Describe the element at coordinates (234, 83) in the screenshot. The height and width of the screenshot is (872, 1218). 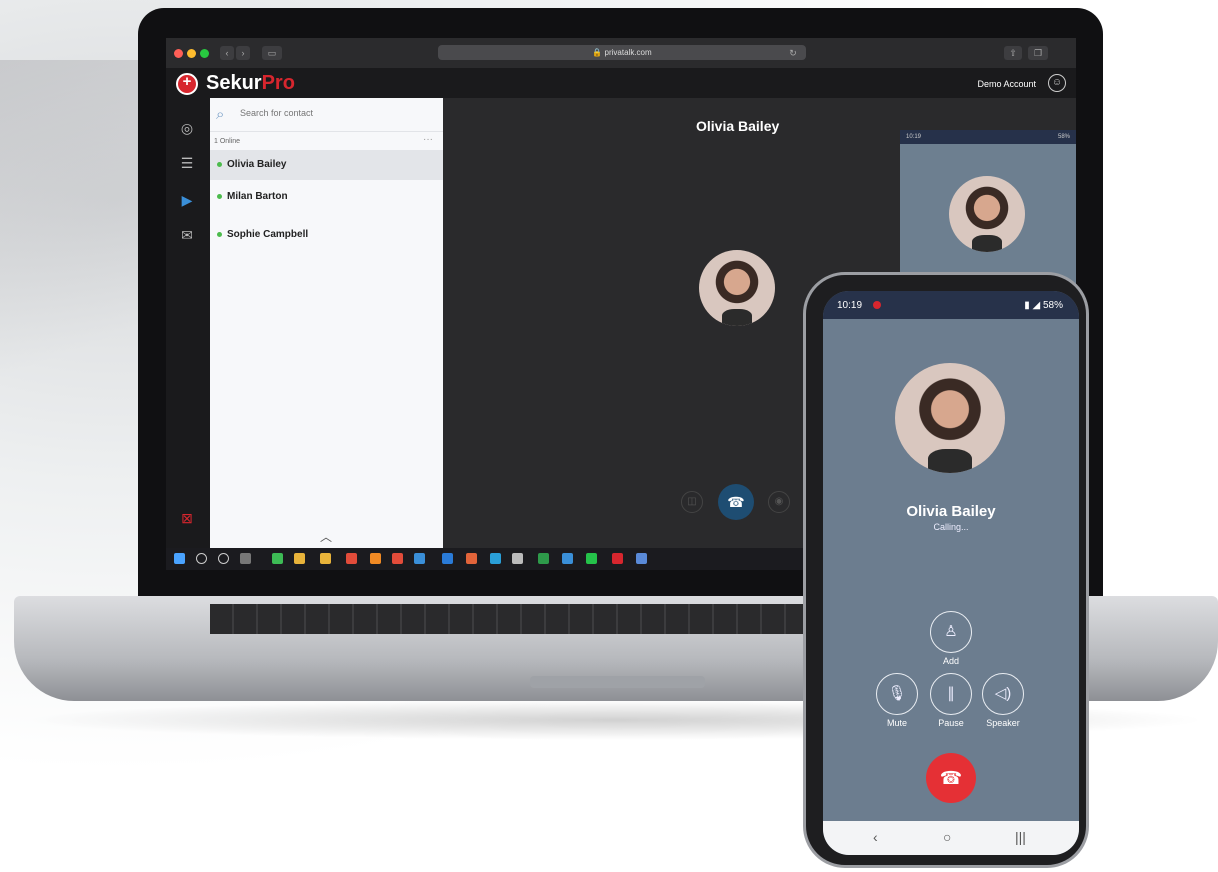
I see `brand-main: Sekur` at that location.